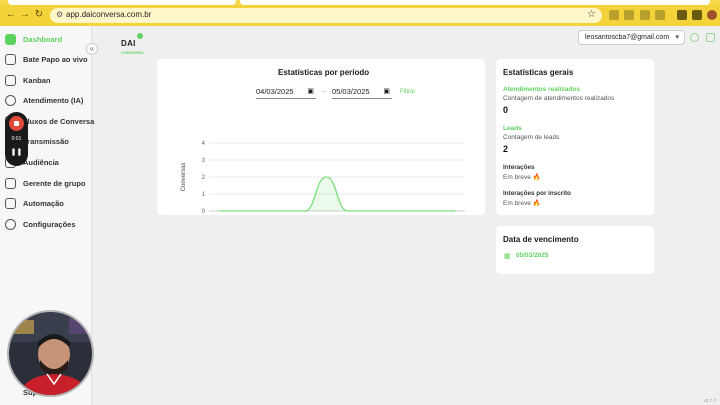 This screenshot has width=720, height=405. I want to click on site-info-icon: ⚙, so click(59, 14).